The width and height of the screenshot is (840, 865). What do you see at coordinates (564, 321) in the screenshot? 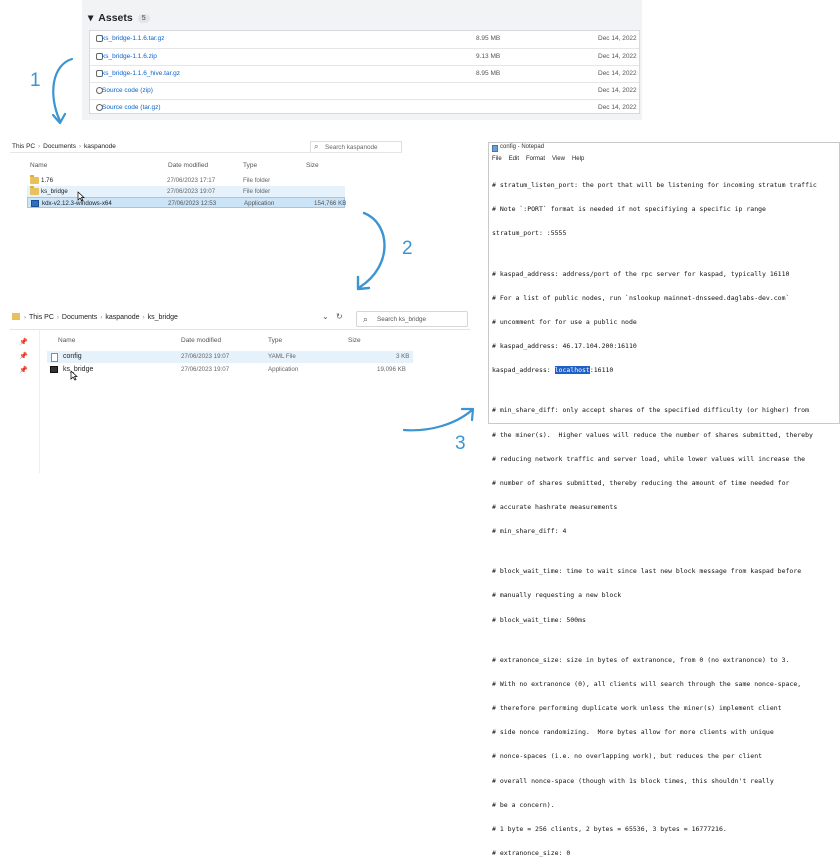
I see `text-line: # uncomment for for use a public node` at bounding box center [564, 321].